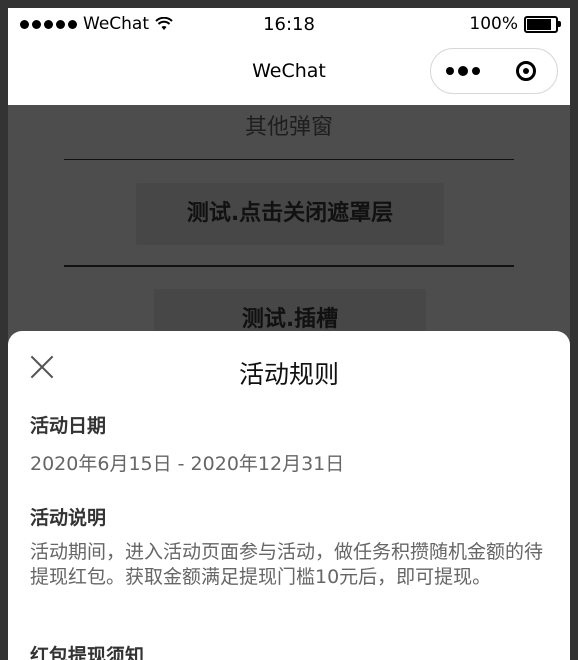 The width and height of the screenshot is (578, 660). I want to click on close-miniprogram-button, so click(525, 71).